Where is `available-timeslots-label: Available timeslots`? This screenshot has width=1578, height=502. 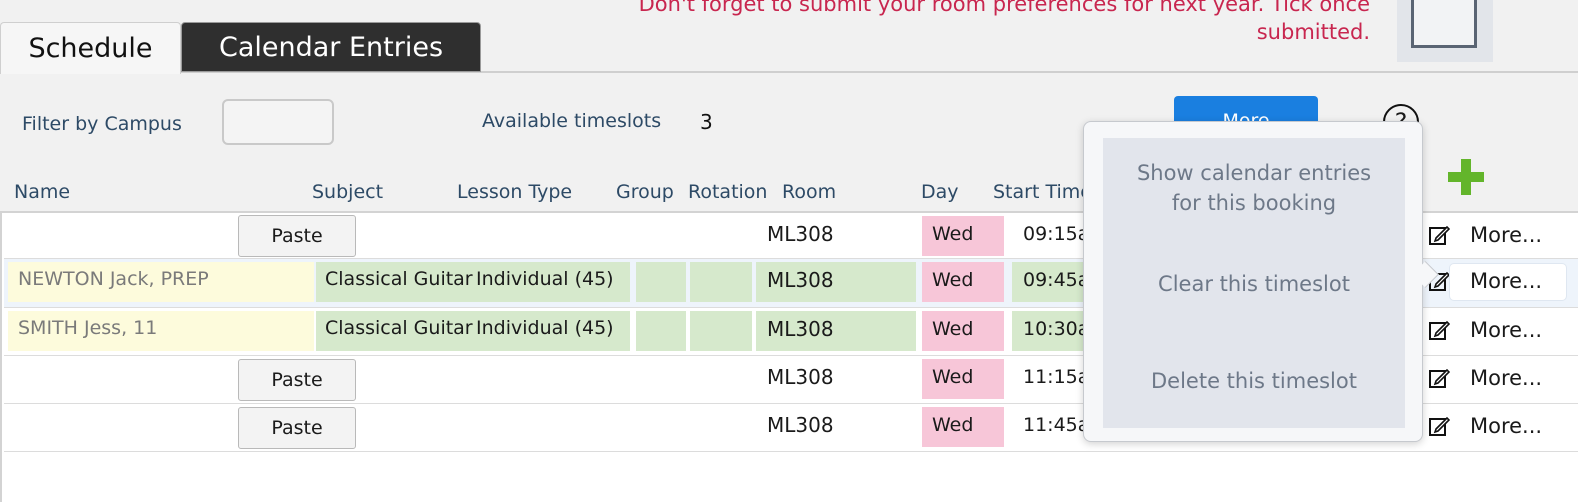
available-timeslots-label: Available timeslots is located at coordinates (572, 121).